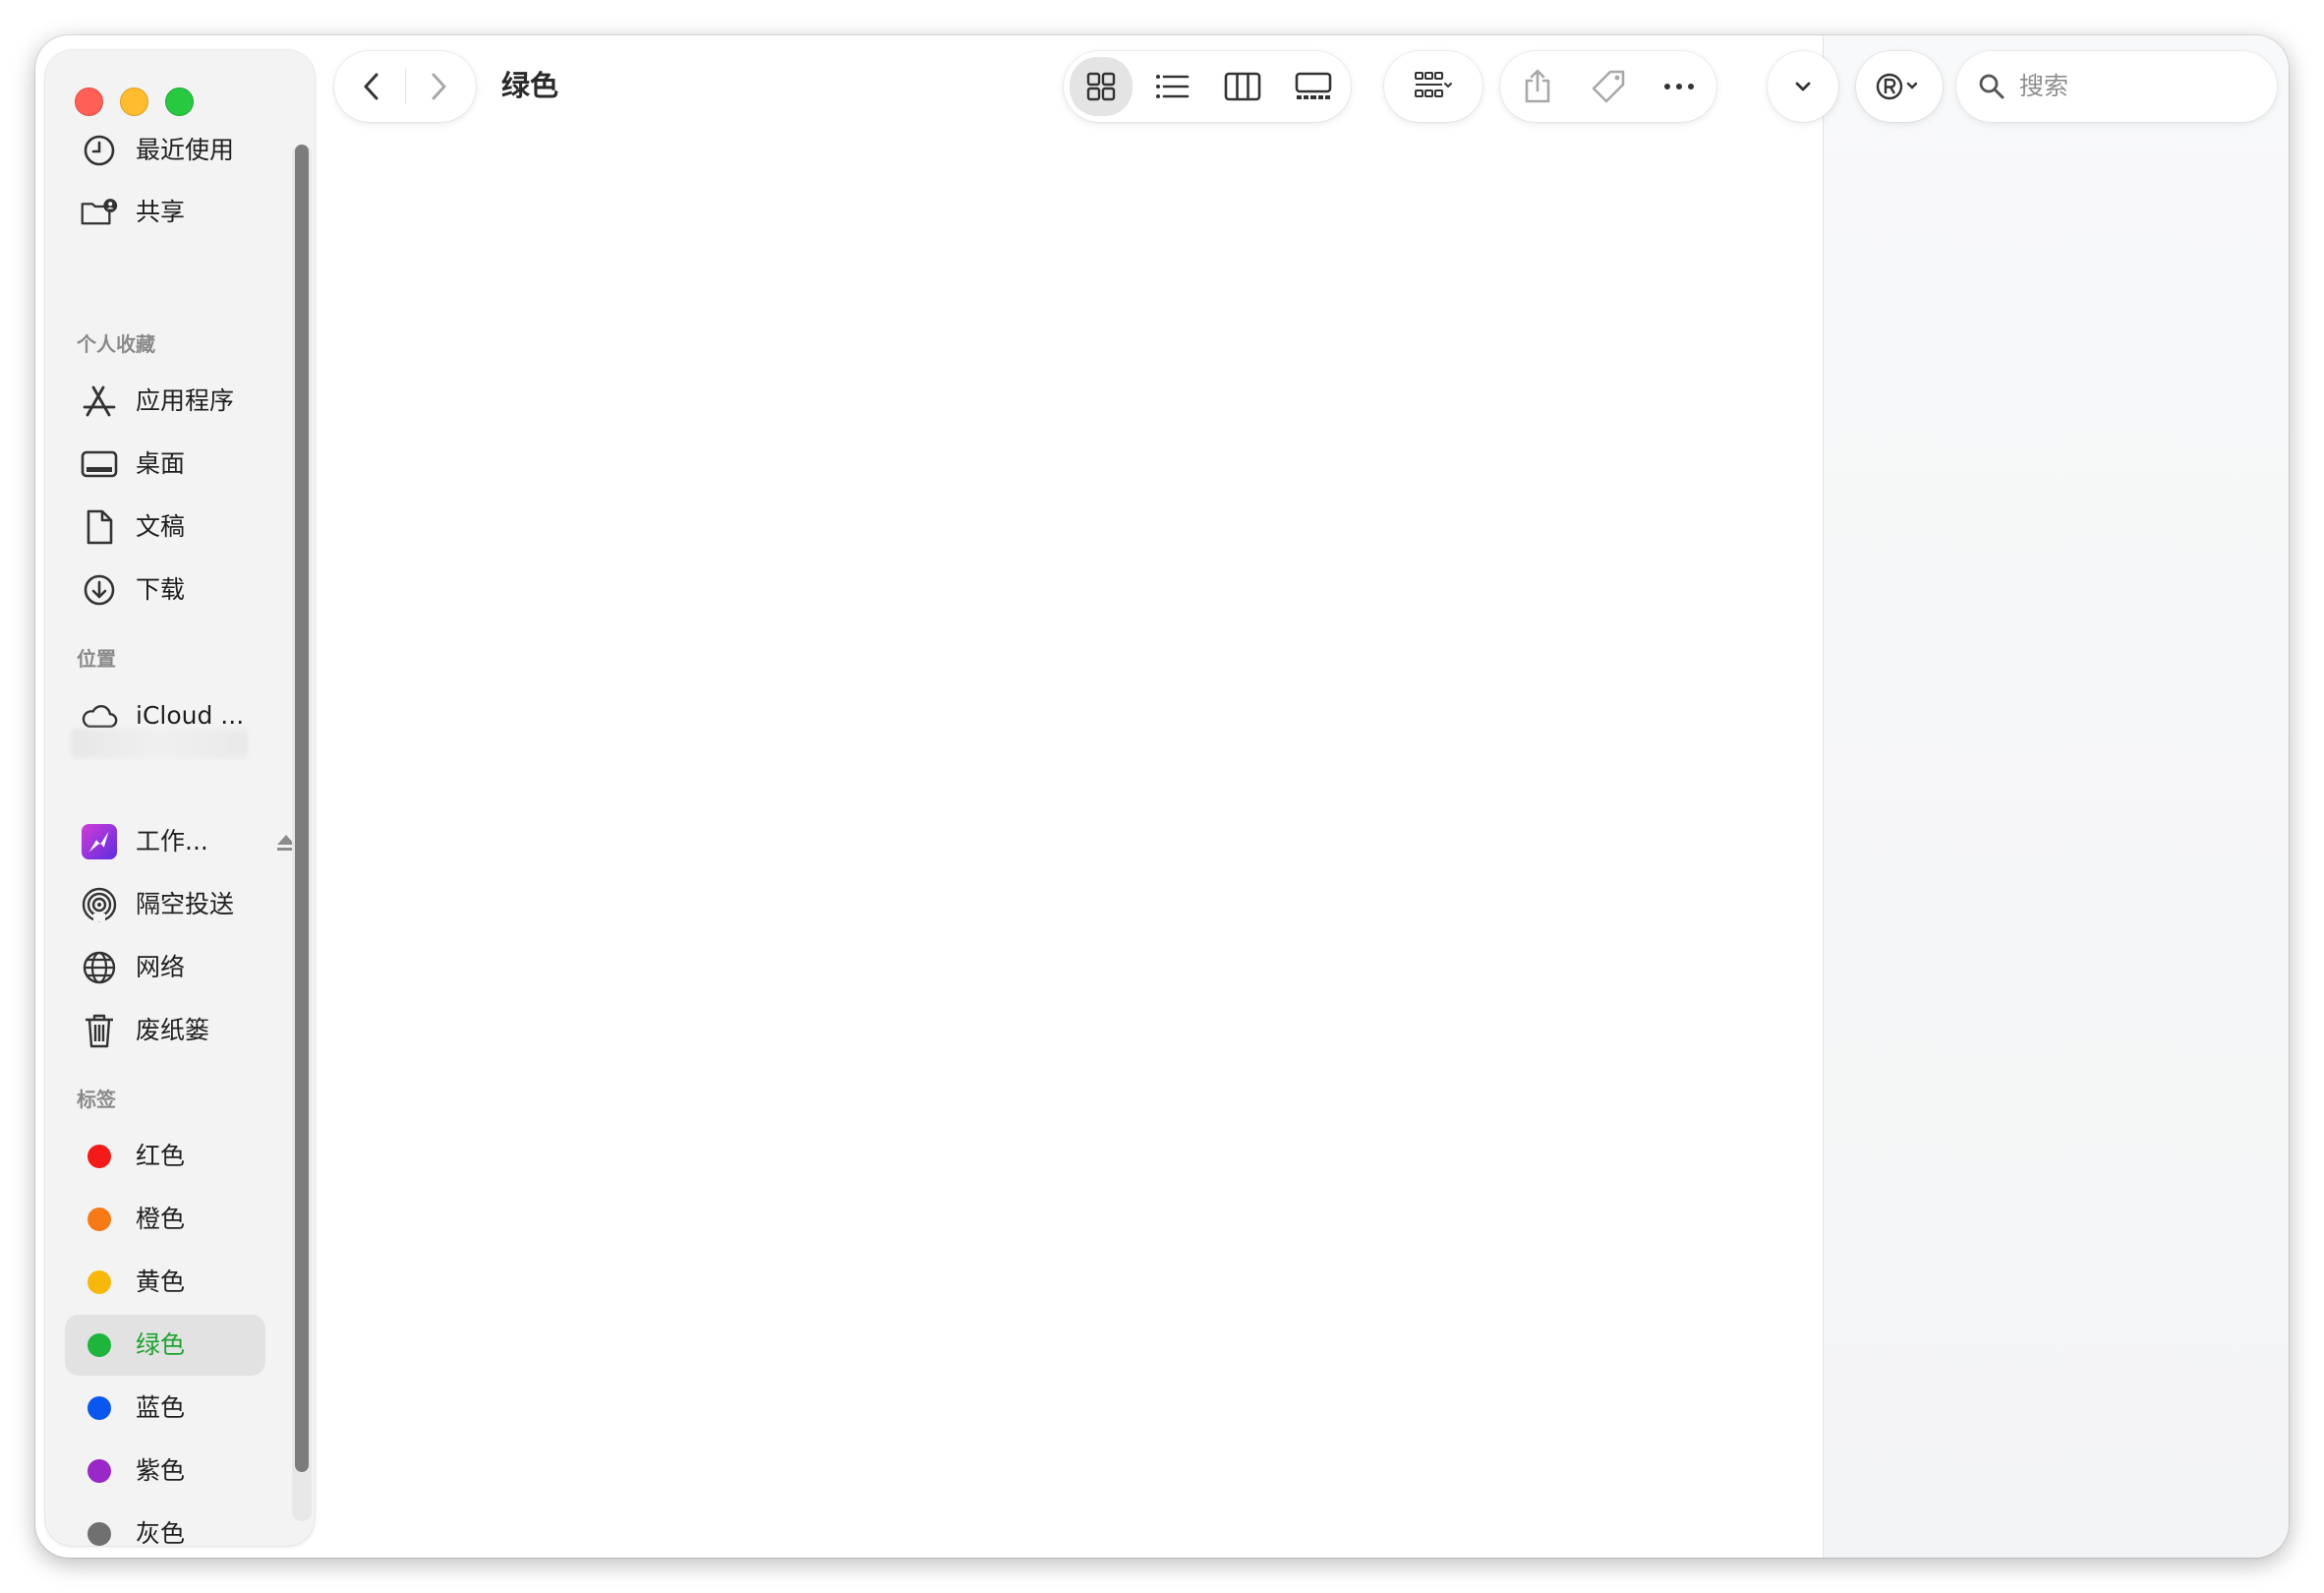 This screenshot has height=1593, width=2324. I want to click on sidebar-tag-blue: 蓝色, so click(165, 1408).